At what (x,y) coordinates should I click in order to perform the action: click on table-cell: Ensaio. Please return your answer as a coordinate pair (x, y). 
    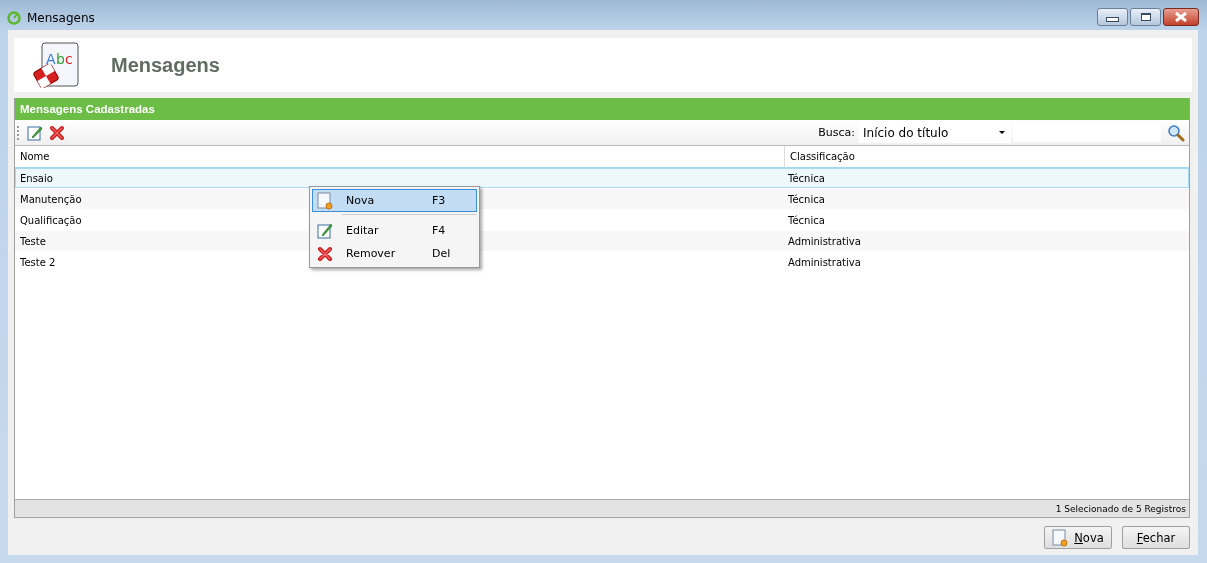
    Looking at the image, I should click on (36, 178).